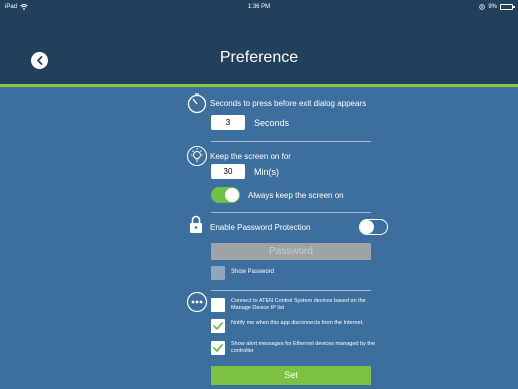  I want to click on lightbulb-icon, so click(197, 156).